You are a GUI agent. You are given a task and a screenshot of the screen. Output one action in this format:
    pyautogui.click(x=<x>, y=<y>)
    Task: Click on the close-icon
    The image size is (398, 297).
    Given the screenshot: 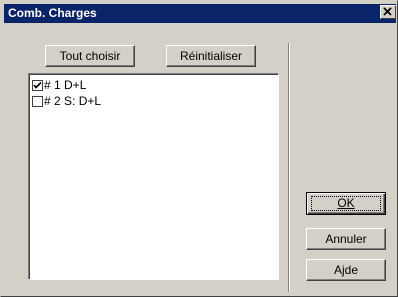 What is the action you would take?
    pyautogui.click(x=387, y=11)
    